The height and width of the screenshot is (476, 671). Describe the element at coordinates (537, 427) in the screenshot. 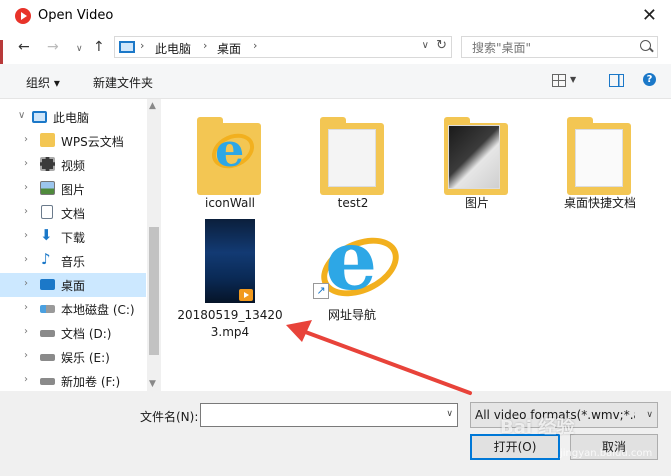

I see `baidu-watermark-logo: Bai 经验` at that location.